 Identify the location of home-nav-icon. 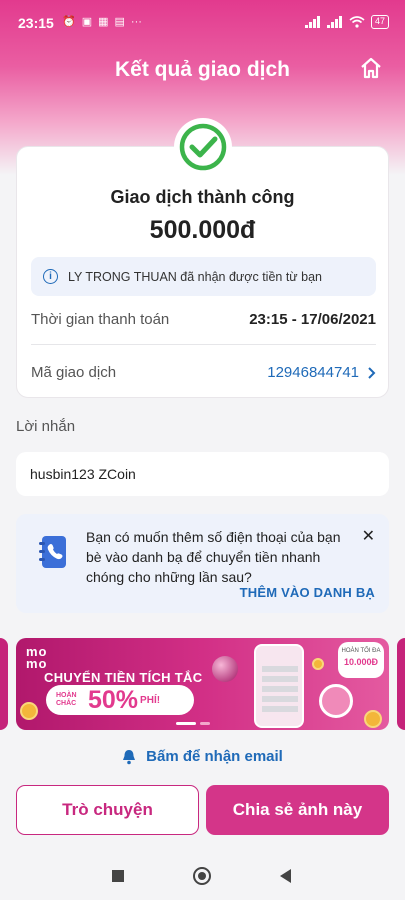
(202, 876).